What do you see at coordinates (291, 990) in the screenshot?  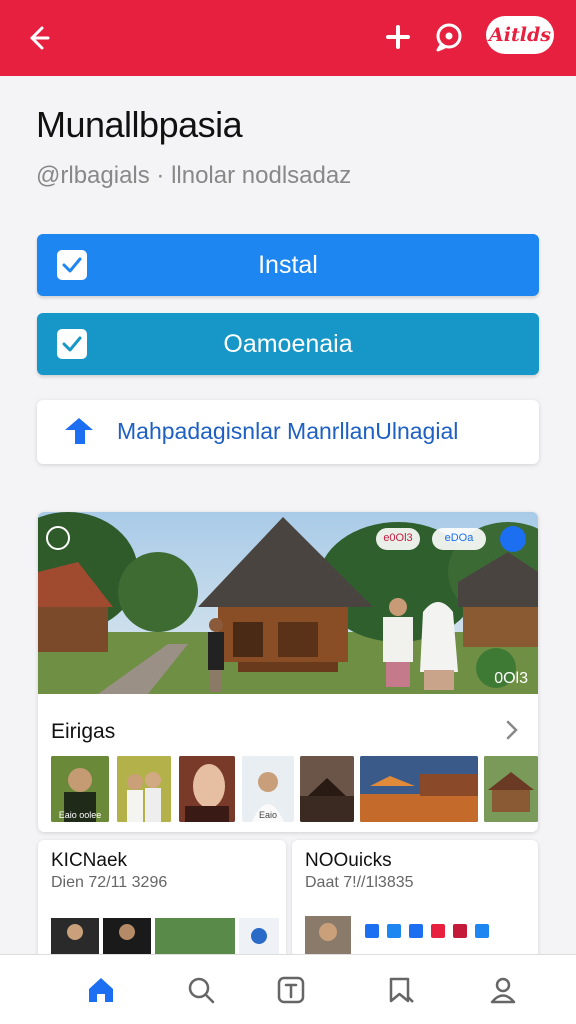 I see `text-icon` at bounding box center [291, 990].